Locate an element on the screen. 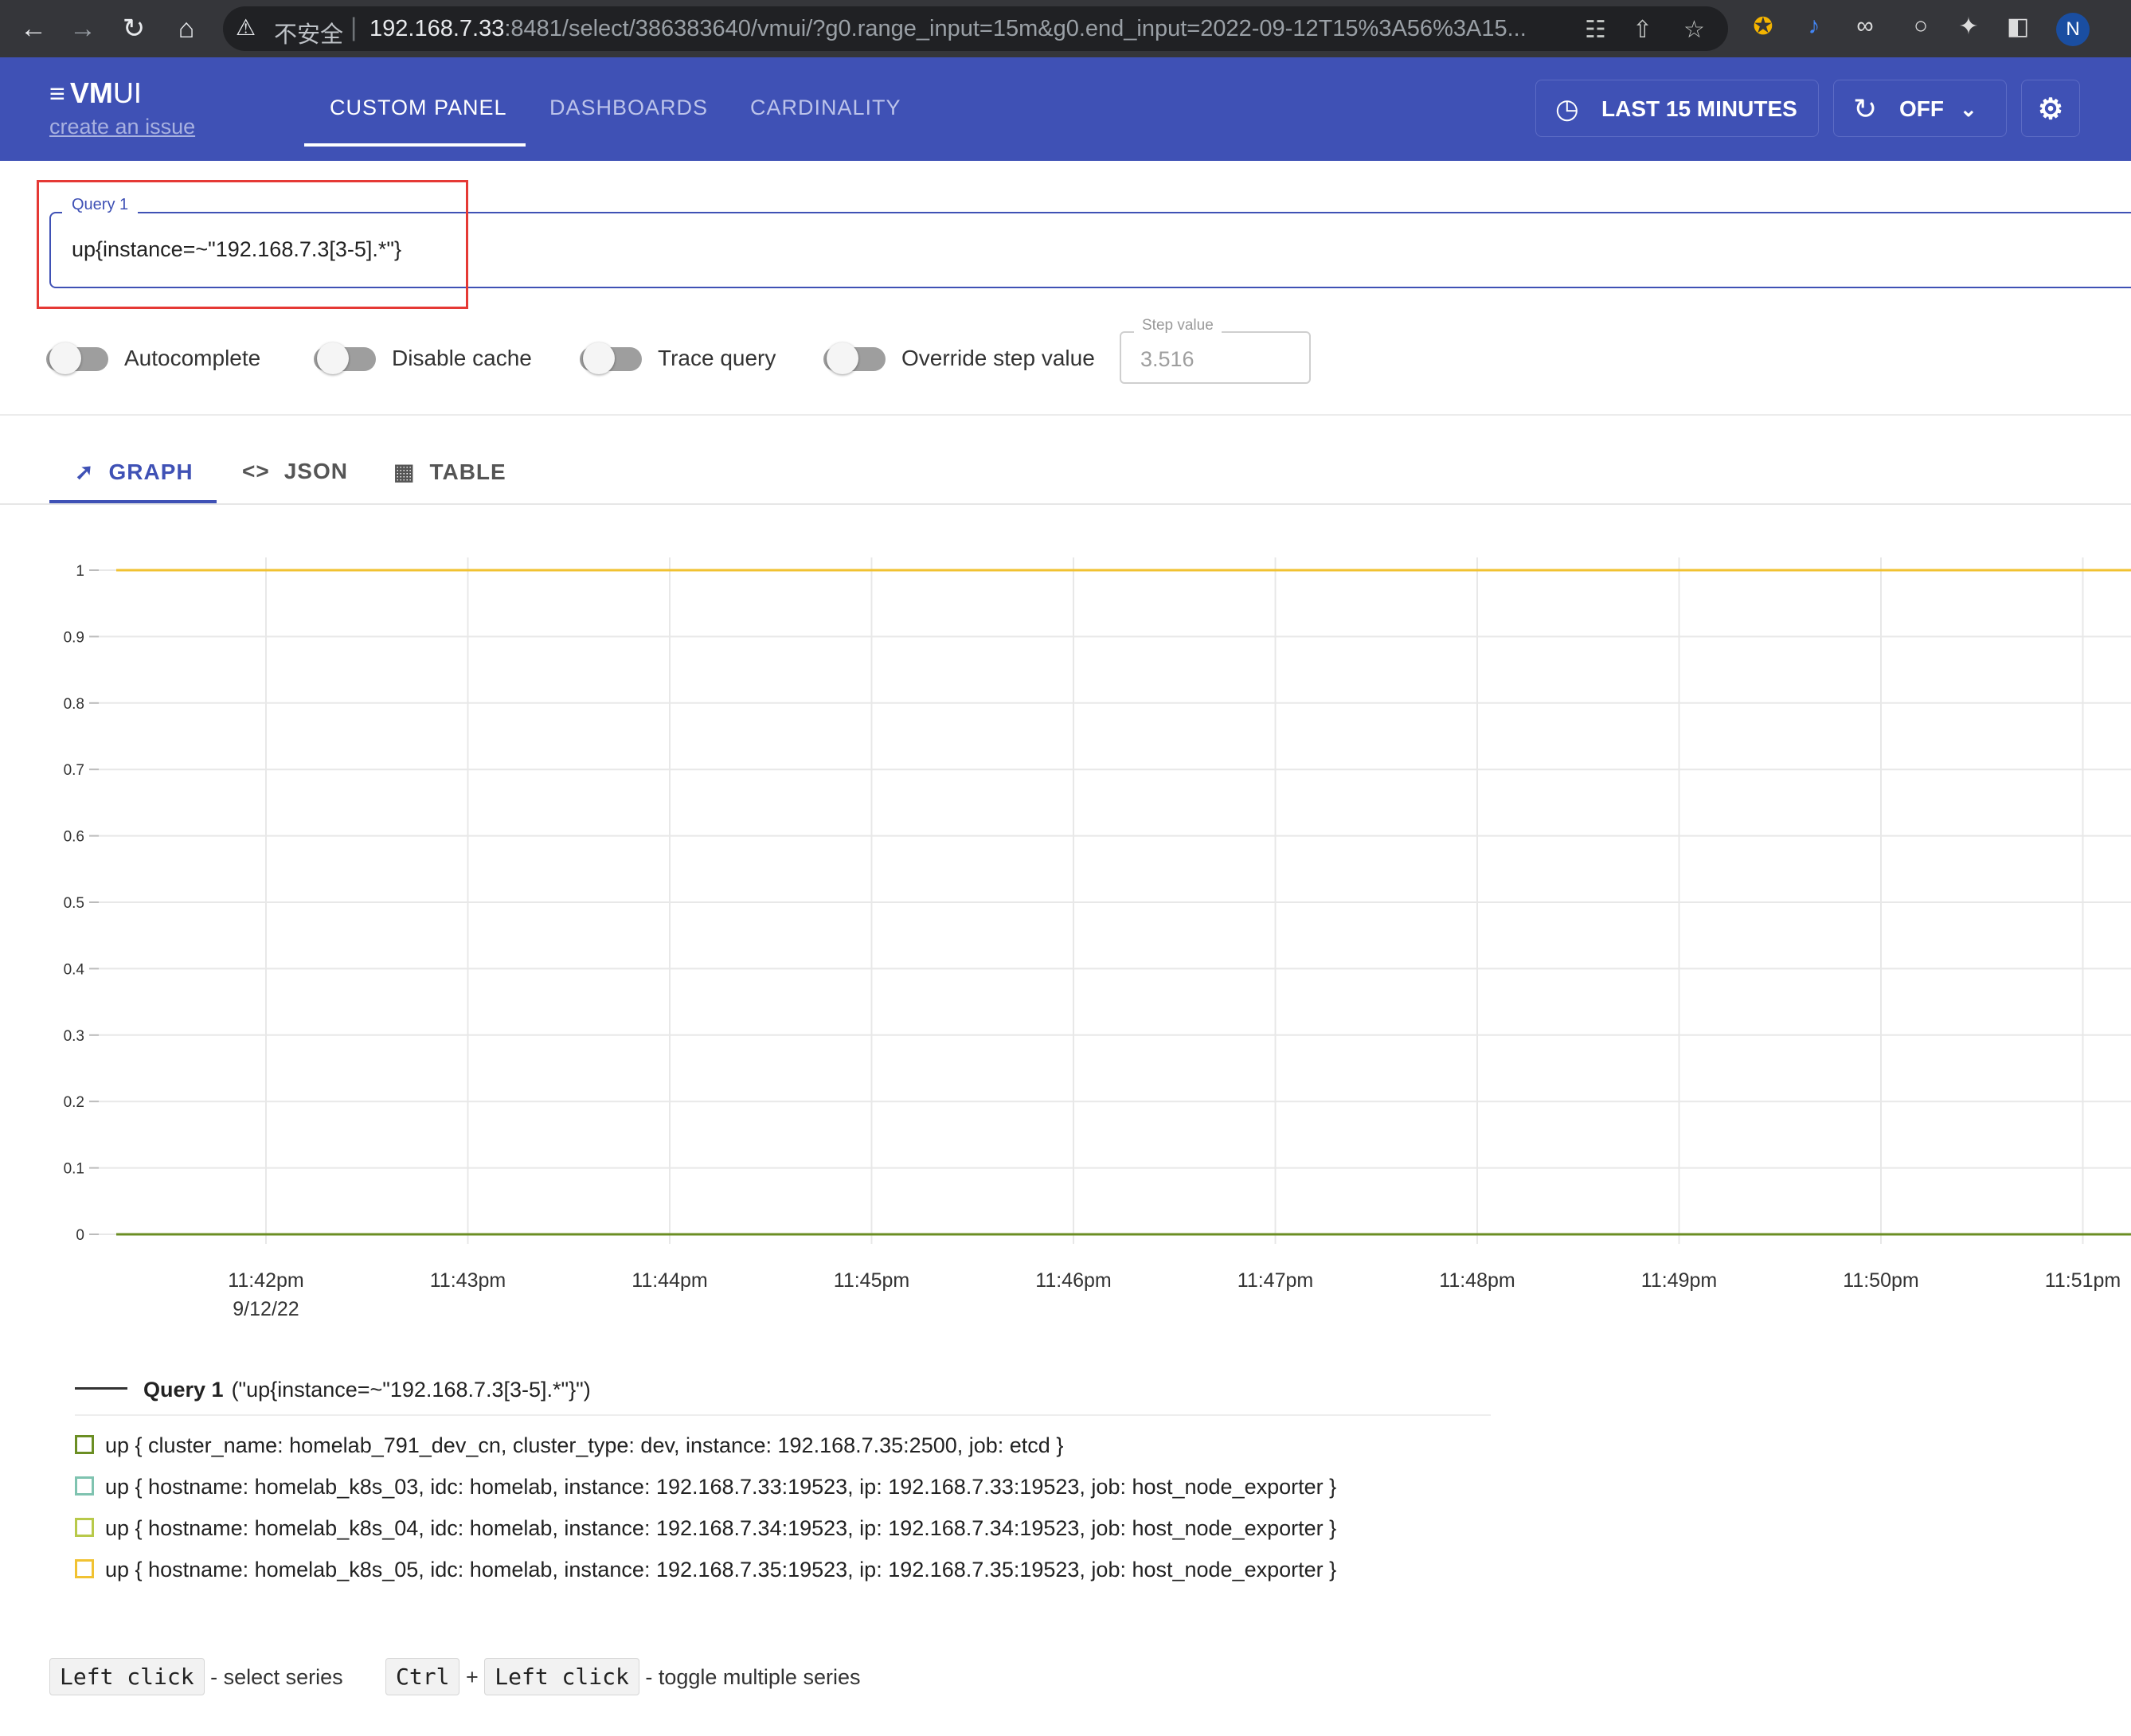 The width and height of the screenshot is (2131, 1736). side-panel-icon: ◧ is located at coordinates (2018, 27).